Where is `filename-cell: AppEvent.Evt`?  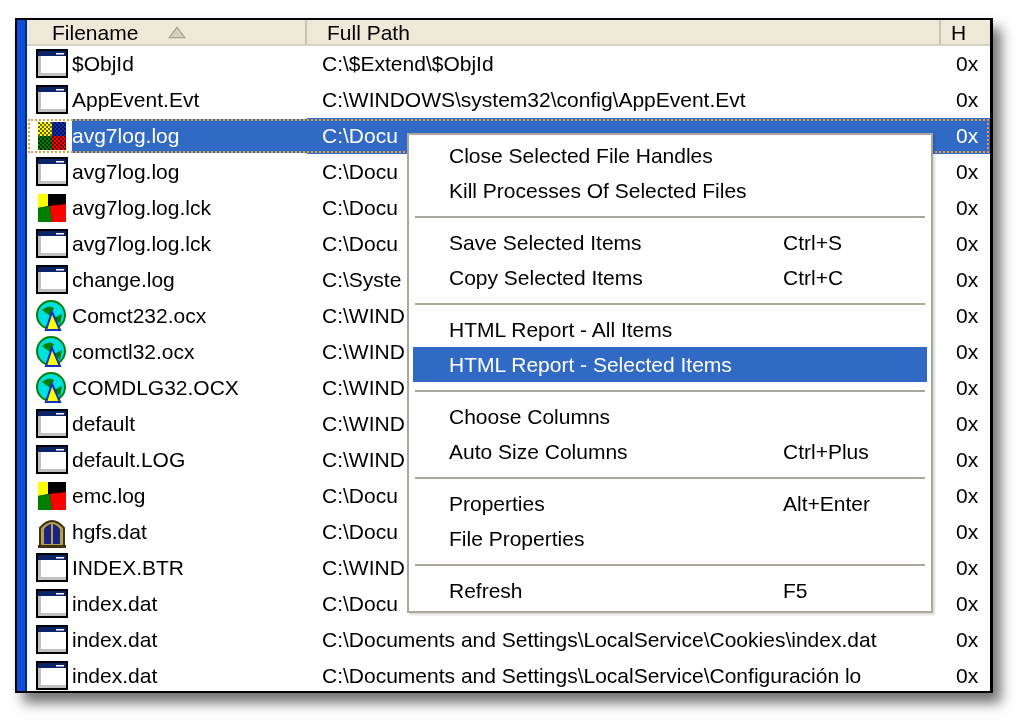 filename-cell: AppEvent.Evt is located at coordinates (136, 100).